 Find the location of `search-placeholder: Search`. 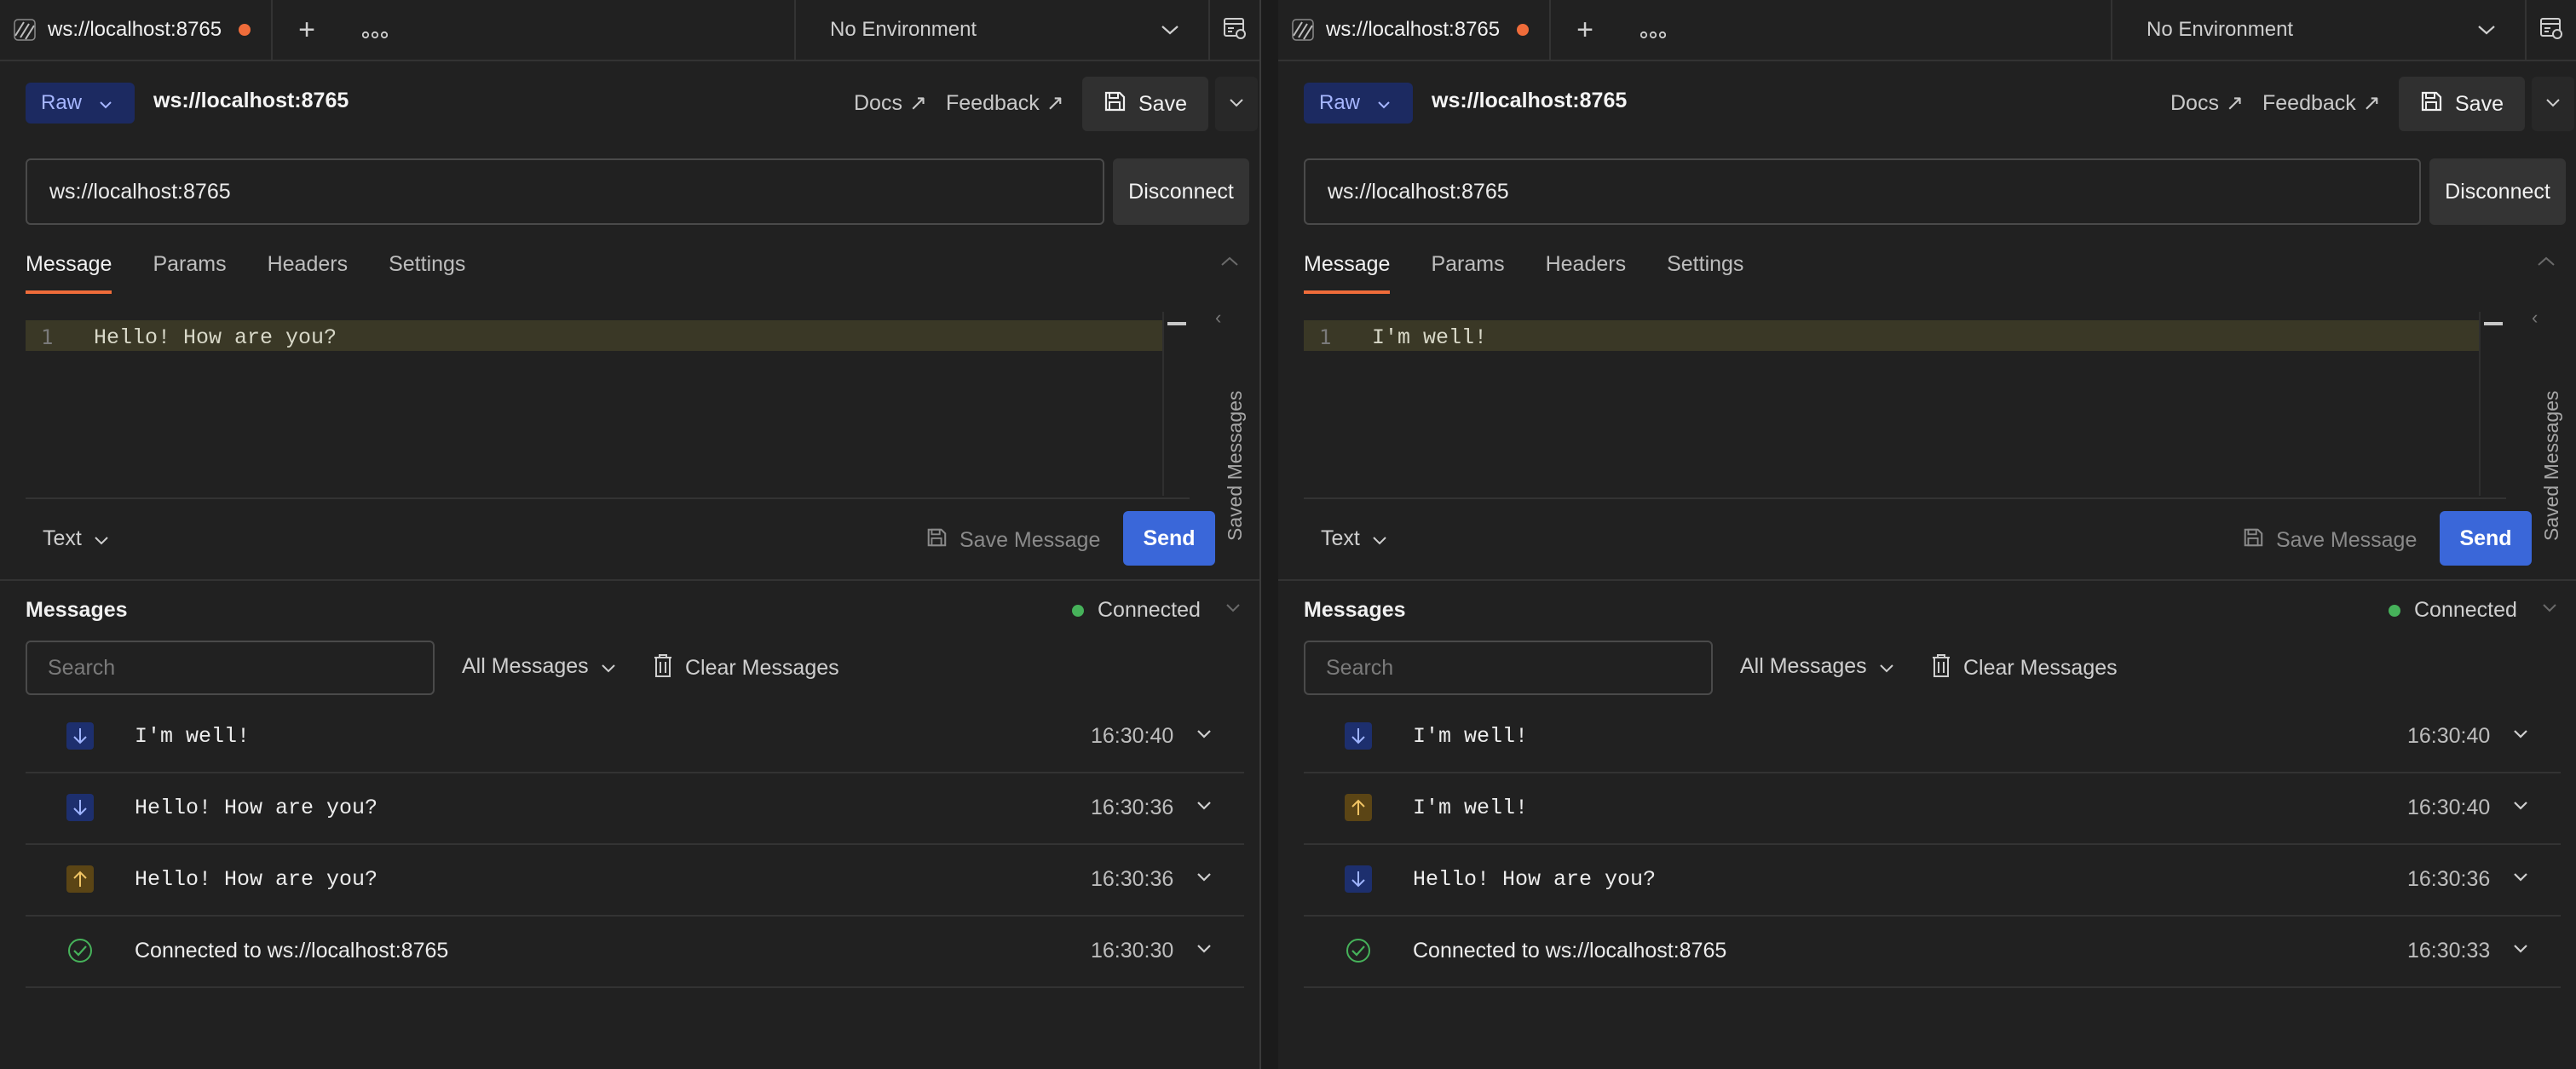

search-placeholder: Search is located at coordinates (1360, 668).